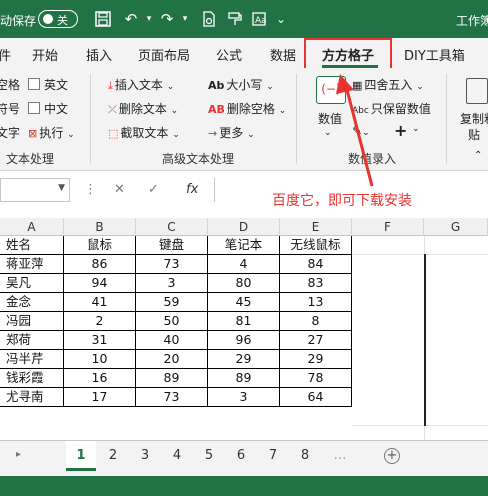  Describe the element at coordinates (172, 227) in the screenshot. I see `column-header-c: C` at that location.